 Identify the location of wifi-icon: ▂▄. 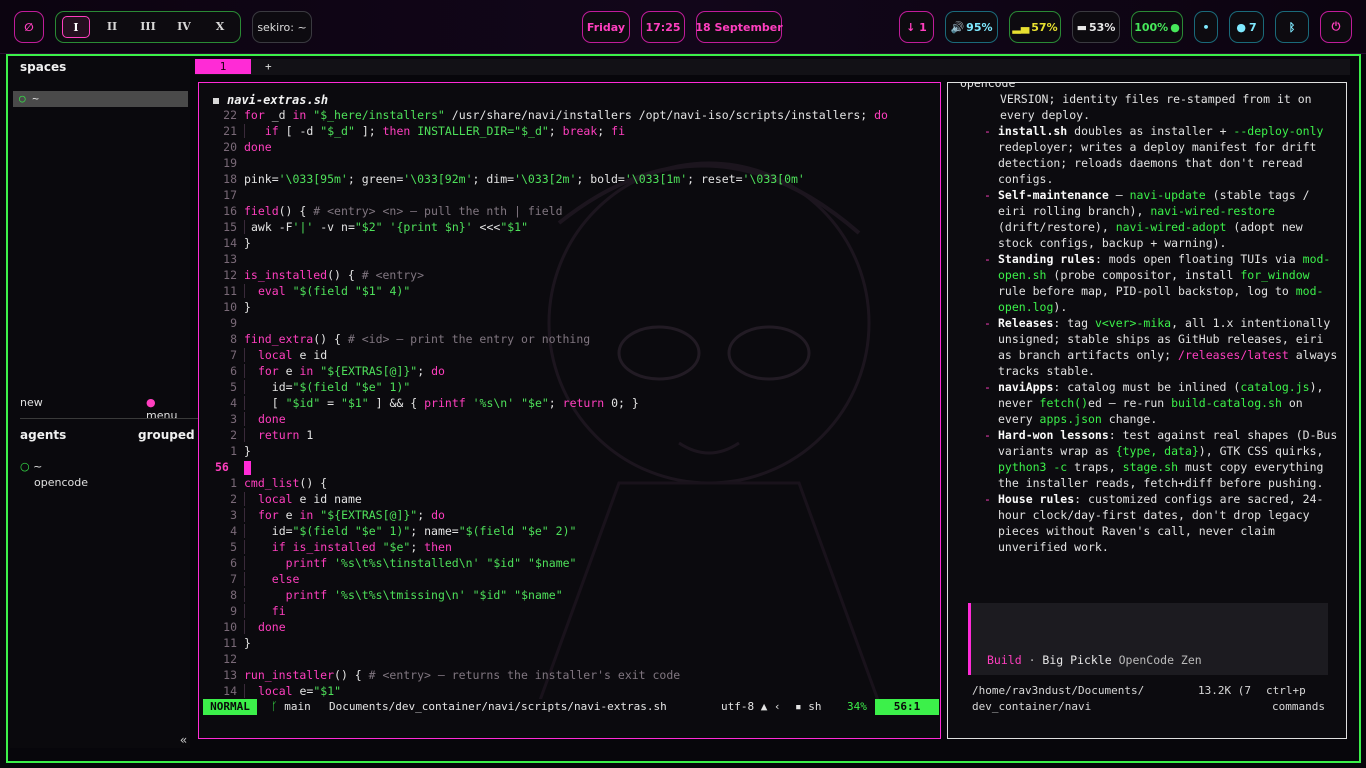
(1021, 27).